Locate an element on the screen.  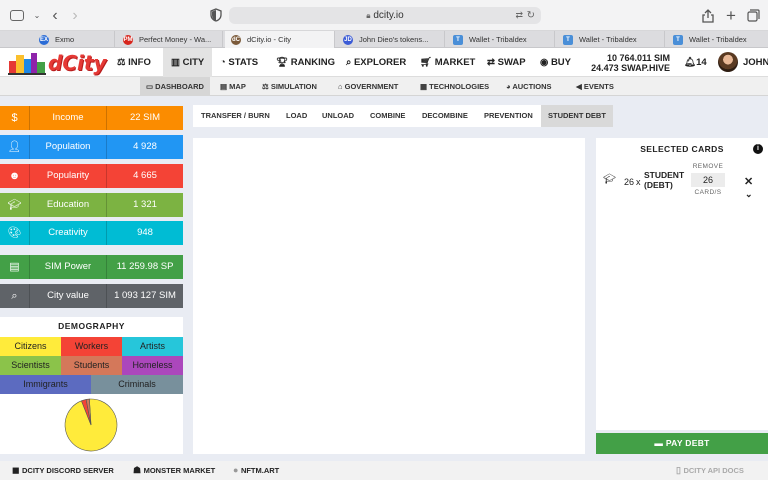
tab-label: dCity.io - City is located at coordinates (269, 39).